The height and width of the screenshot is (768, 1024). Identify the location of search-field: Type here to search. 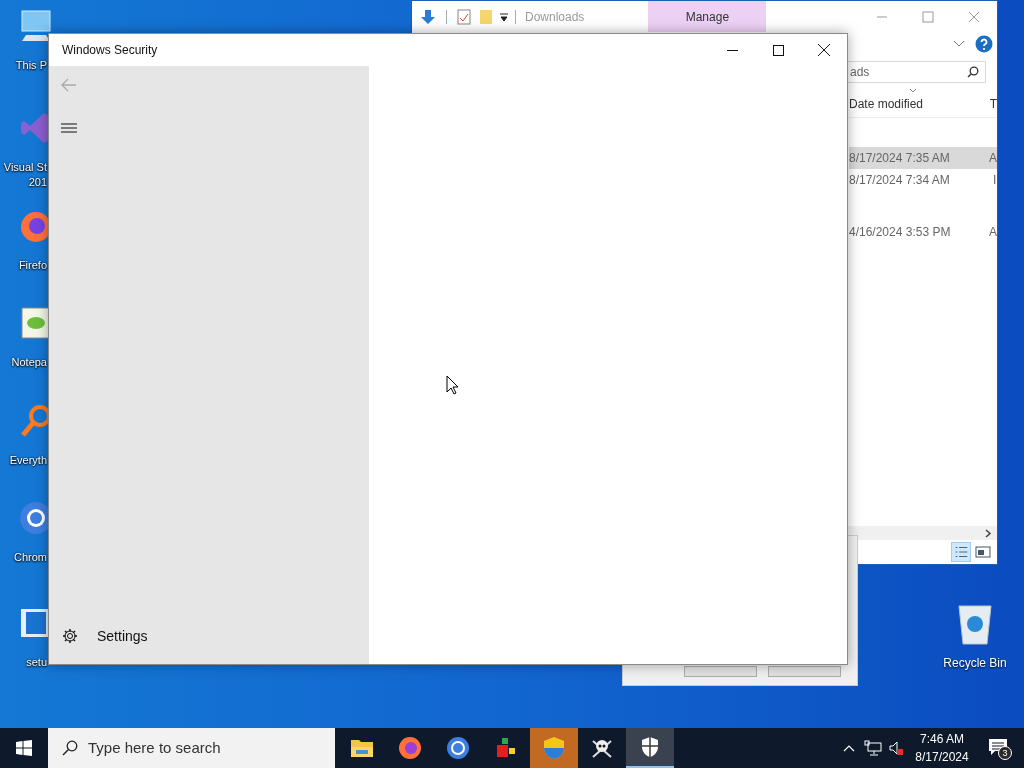
(191, 748).